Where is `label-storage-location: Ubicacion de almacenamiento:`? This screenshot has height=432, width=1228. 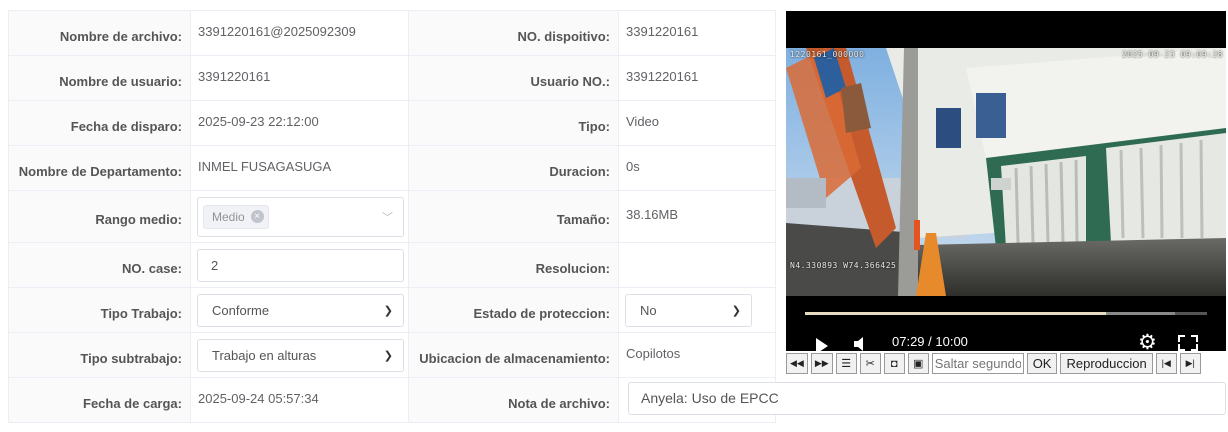
label-storage-location: Ubicacion de almacenamiento: is located at coordinates (514, 358).